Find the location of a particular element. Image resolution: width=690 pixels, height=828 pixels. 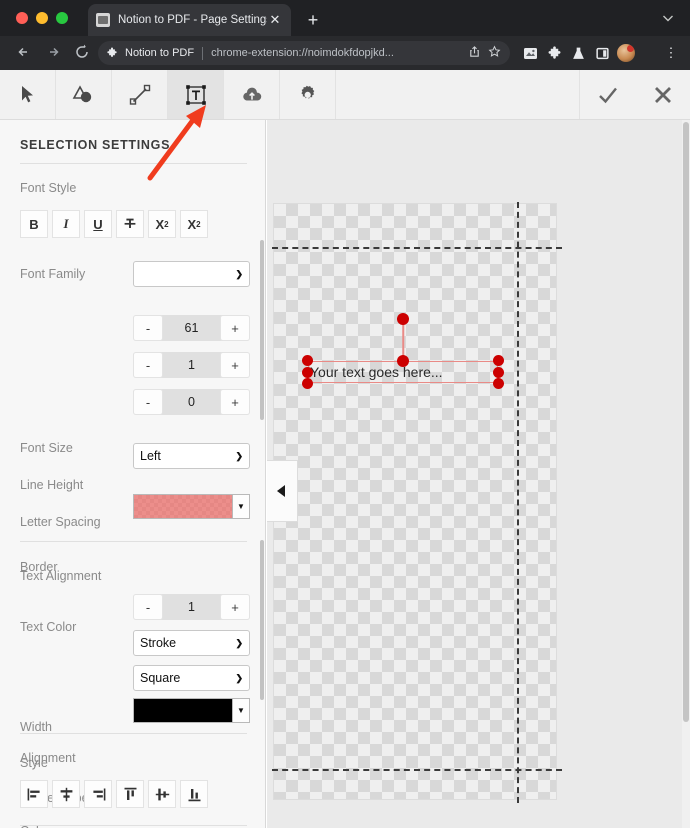

top-center-handle is located at coordinates (403, 361).